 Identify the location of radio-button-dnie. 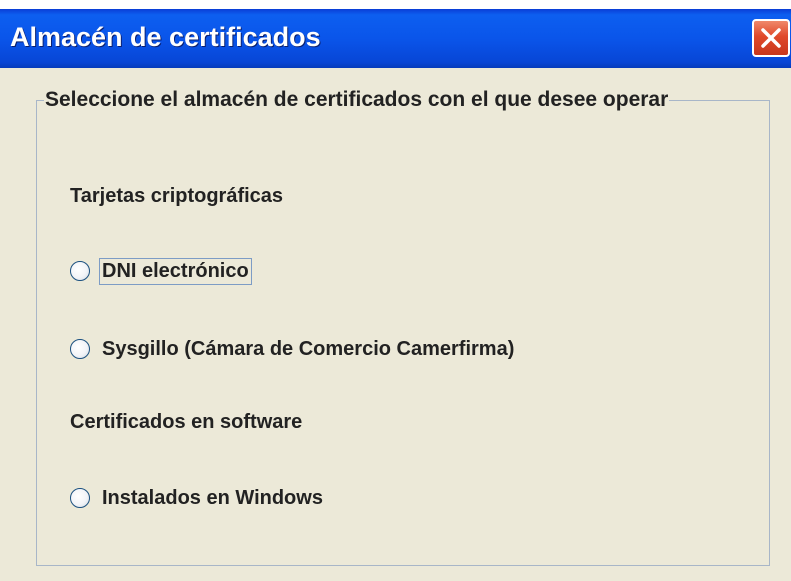
(80, 271).